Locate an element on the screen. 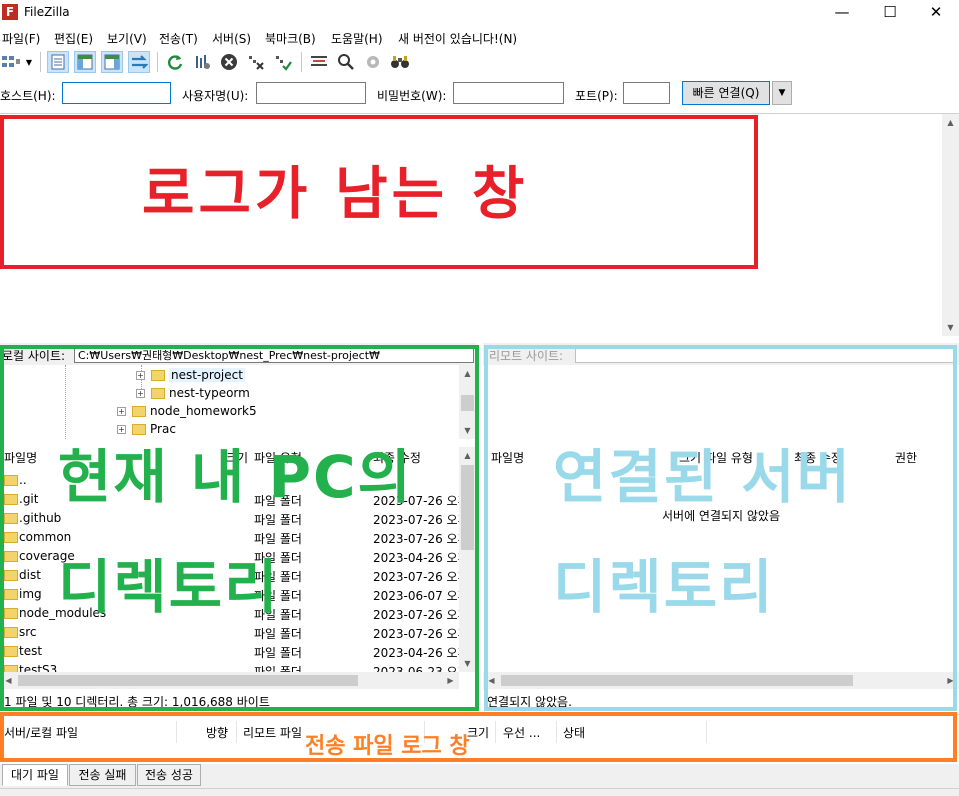 This screenshot has height=796, width=959. reconnect-icon is located at coordinates (283, 62).